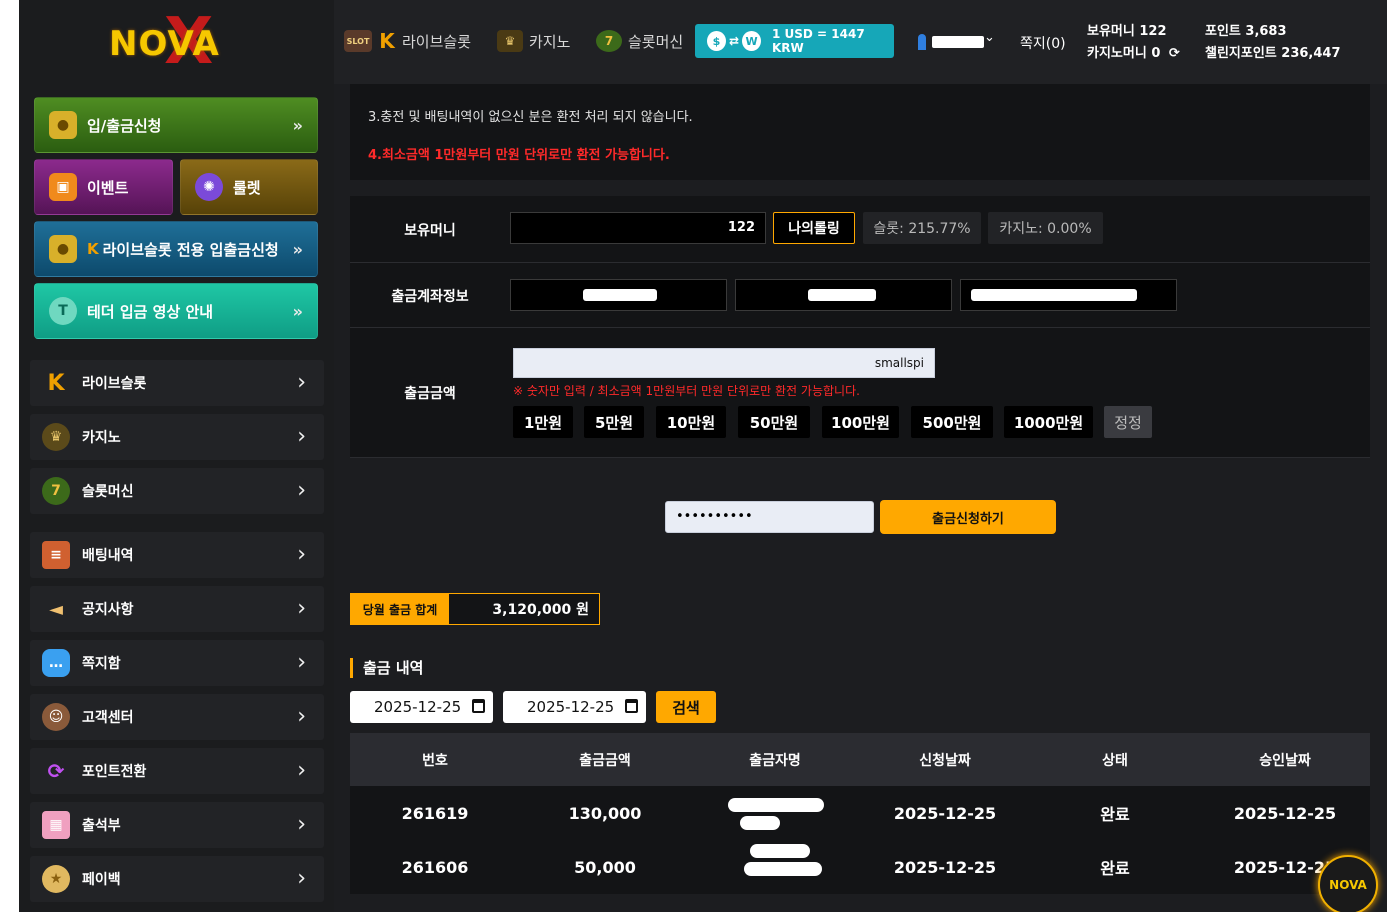 This screenshot has height=912, width=1387. What do you see at coordinates (1285, 760) in the screenshot?
I see `col-approved-date: 승인날짜` at bounding box center [1285, 760].